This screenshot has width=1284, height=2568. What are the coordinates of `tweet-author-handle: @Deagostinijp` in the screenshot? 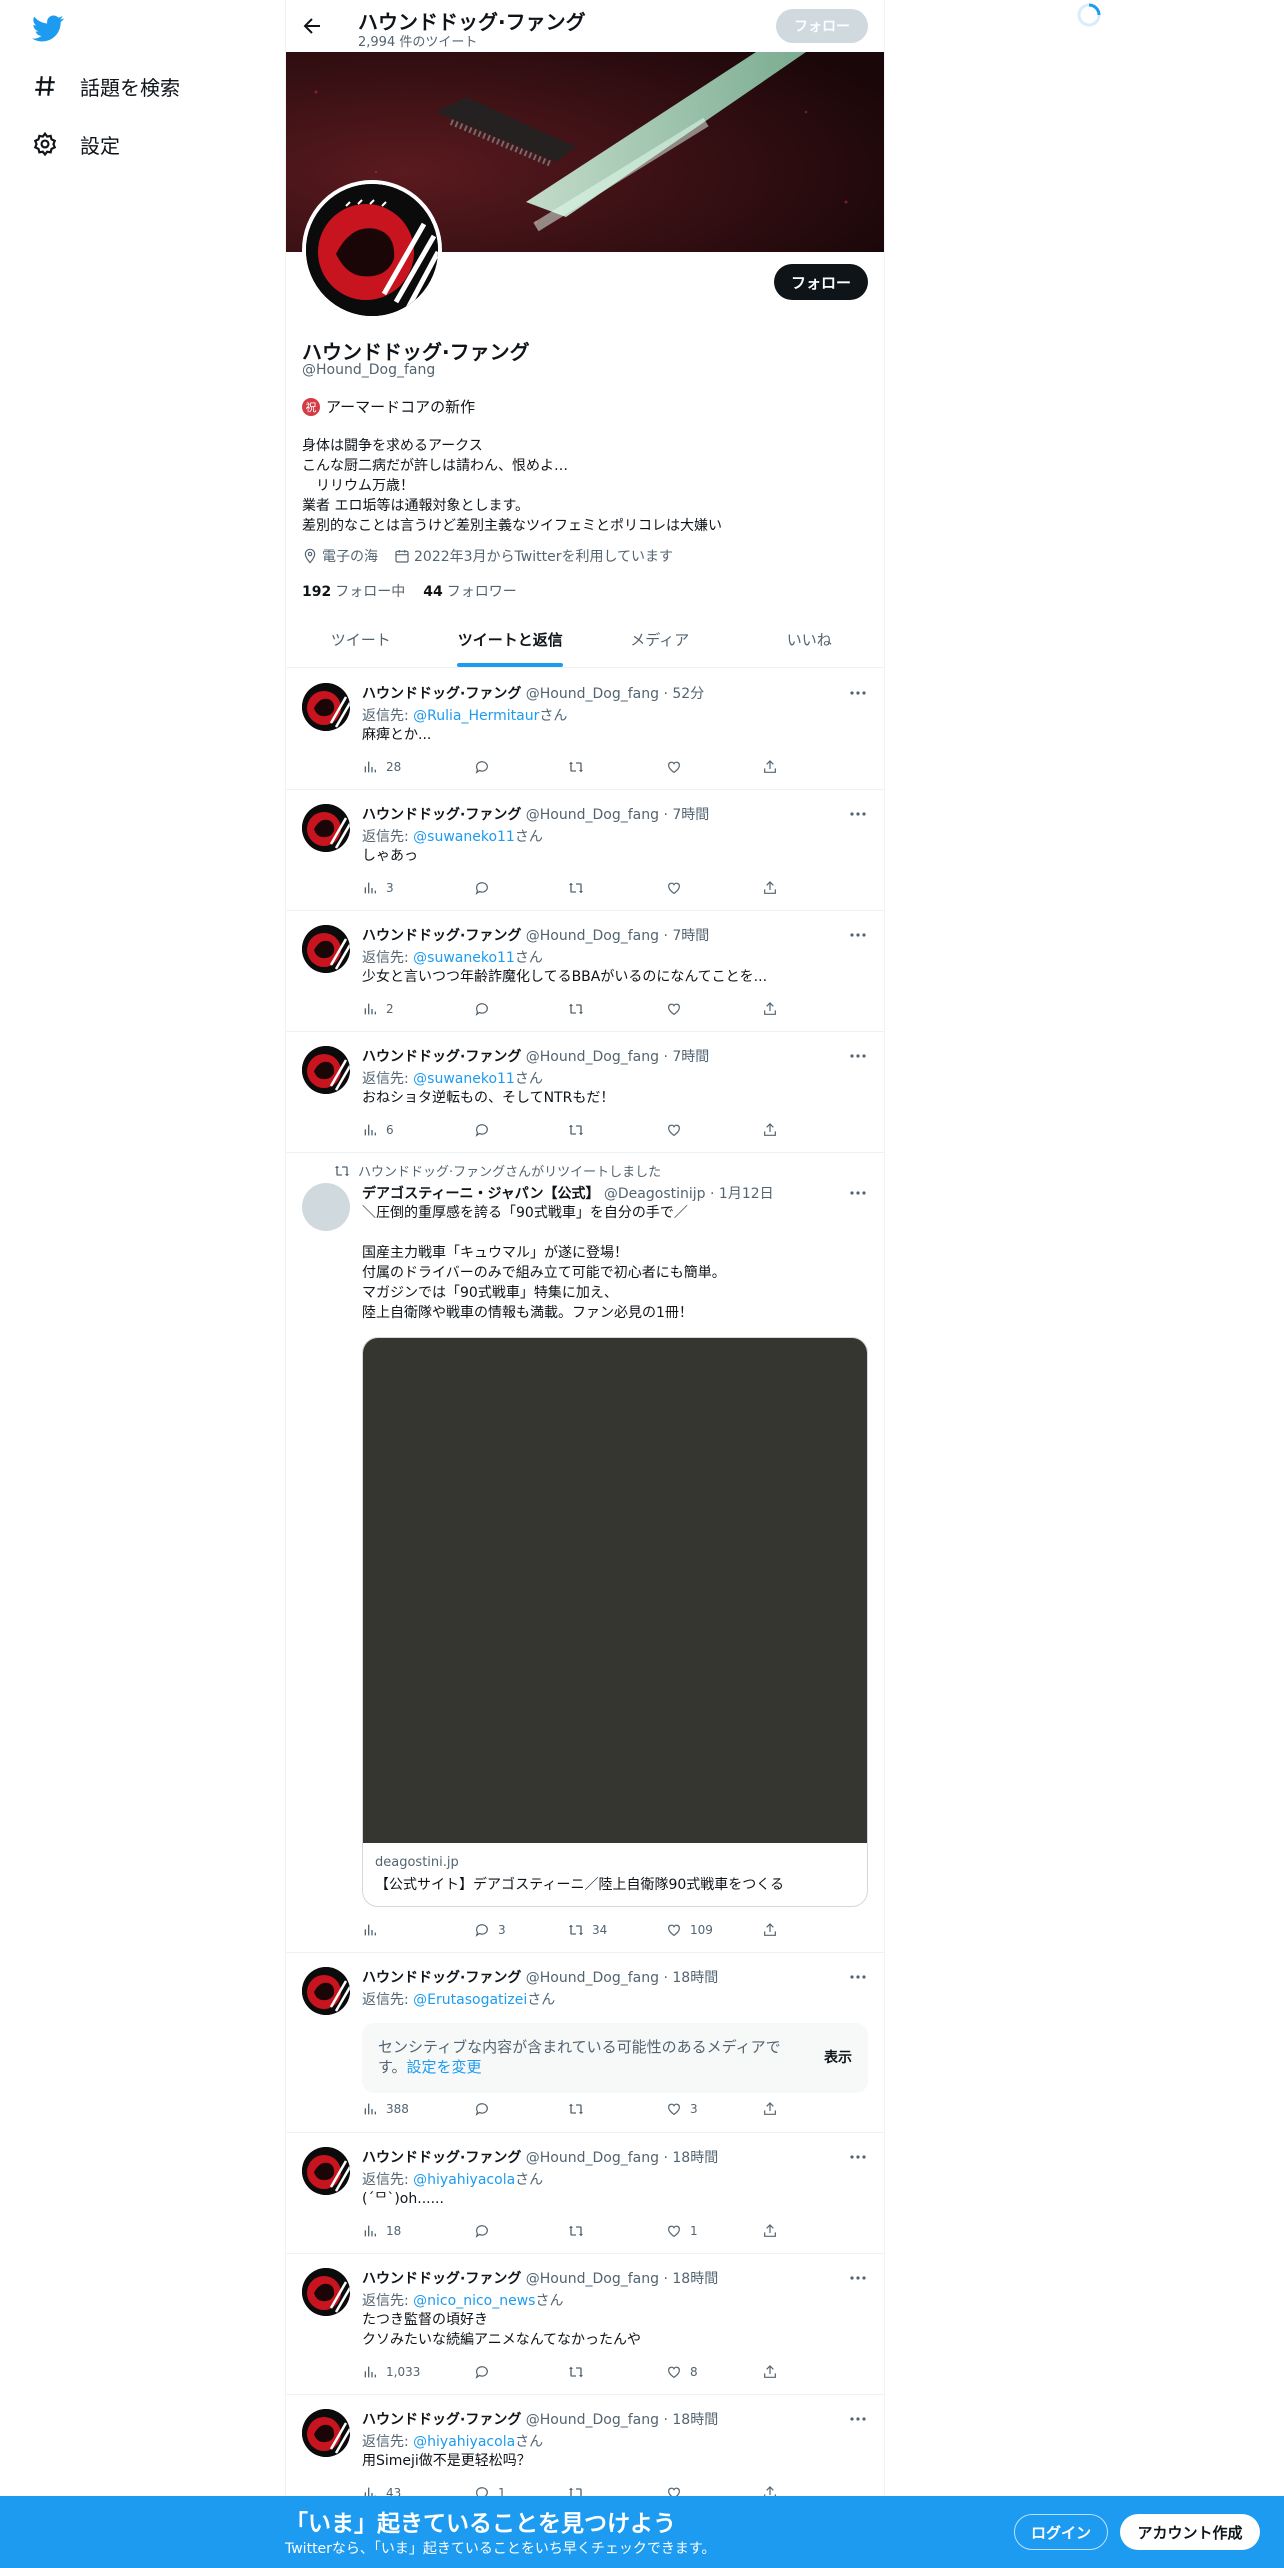 It's located at (655, 1194).